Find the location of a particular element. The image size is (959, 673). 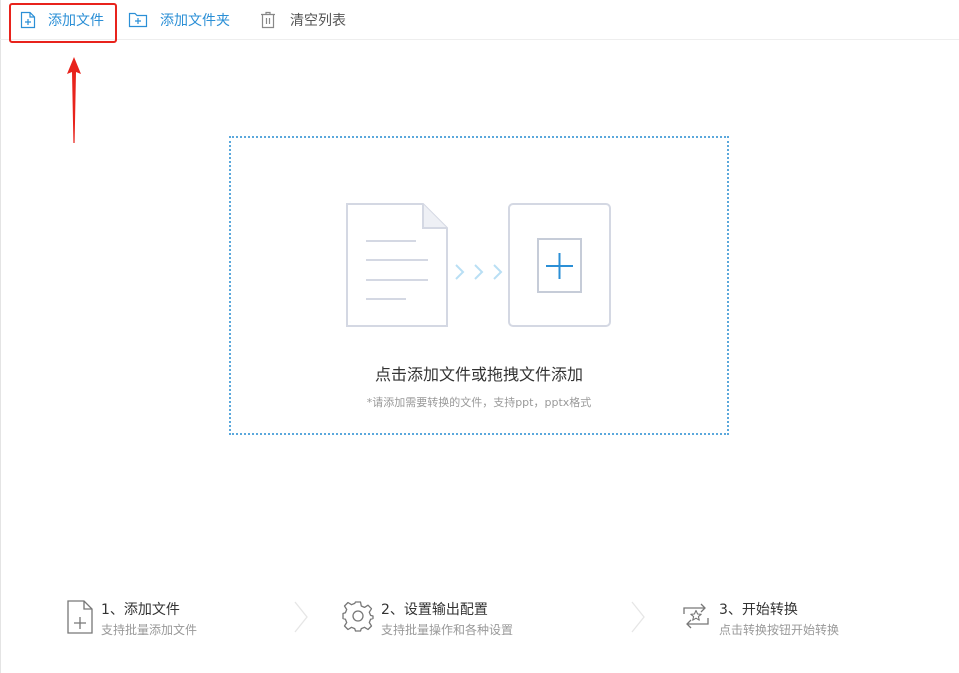

drop-illustration is located at coordinates (478, 265).